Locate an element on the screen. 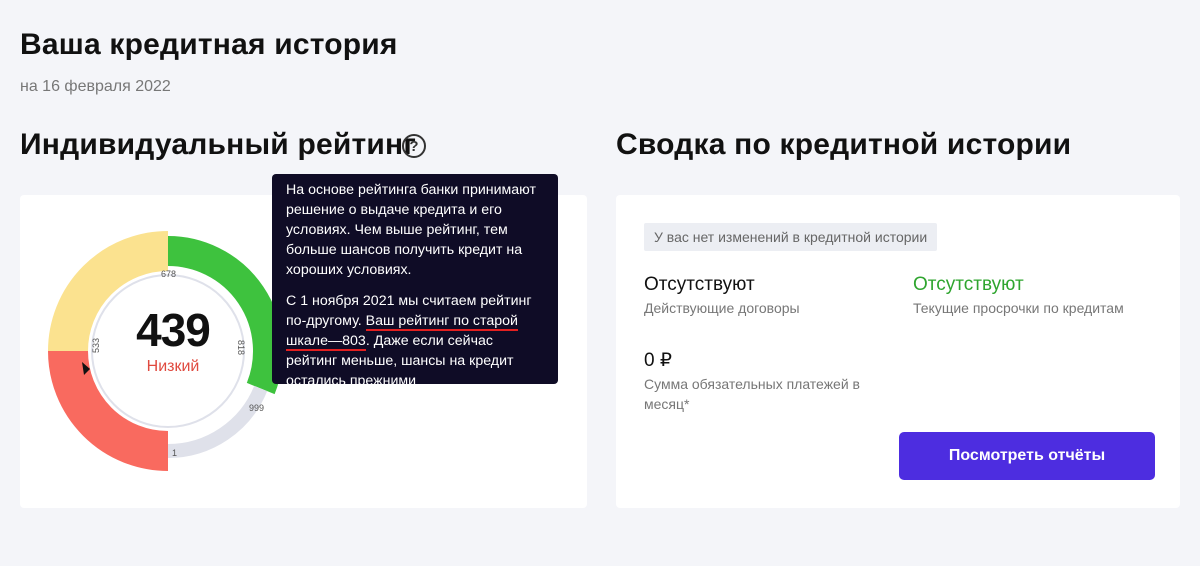 This screenshot has width=1200, height=566. summary-title: Сводка по кредитной истории is located at coordinates (844, 144).